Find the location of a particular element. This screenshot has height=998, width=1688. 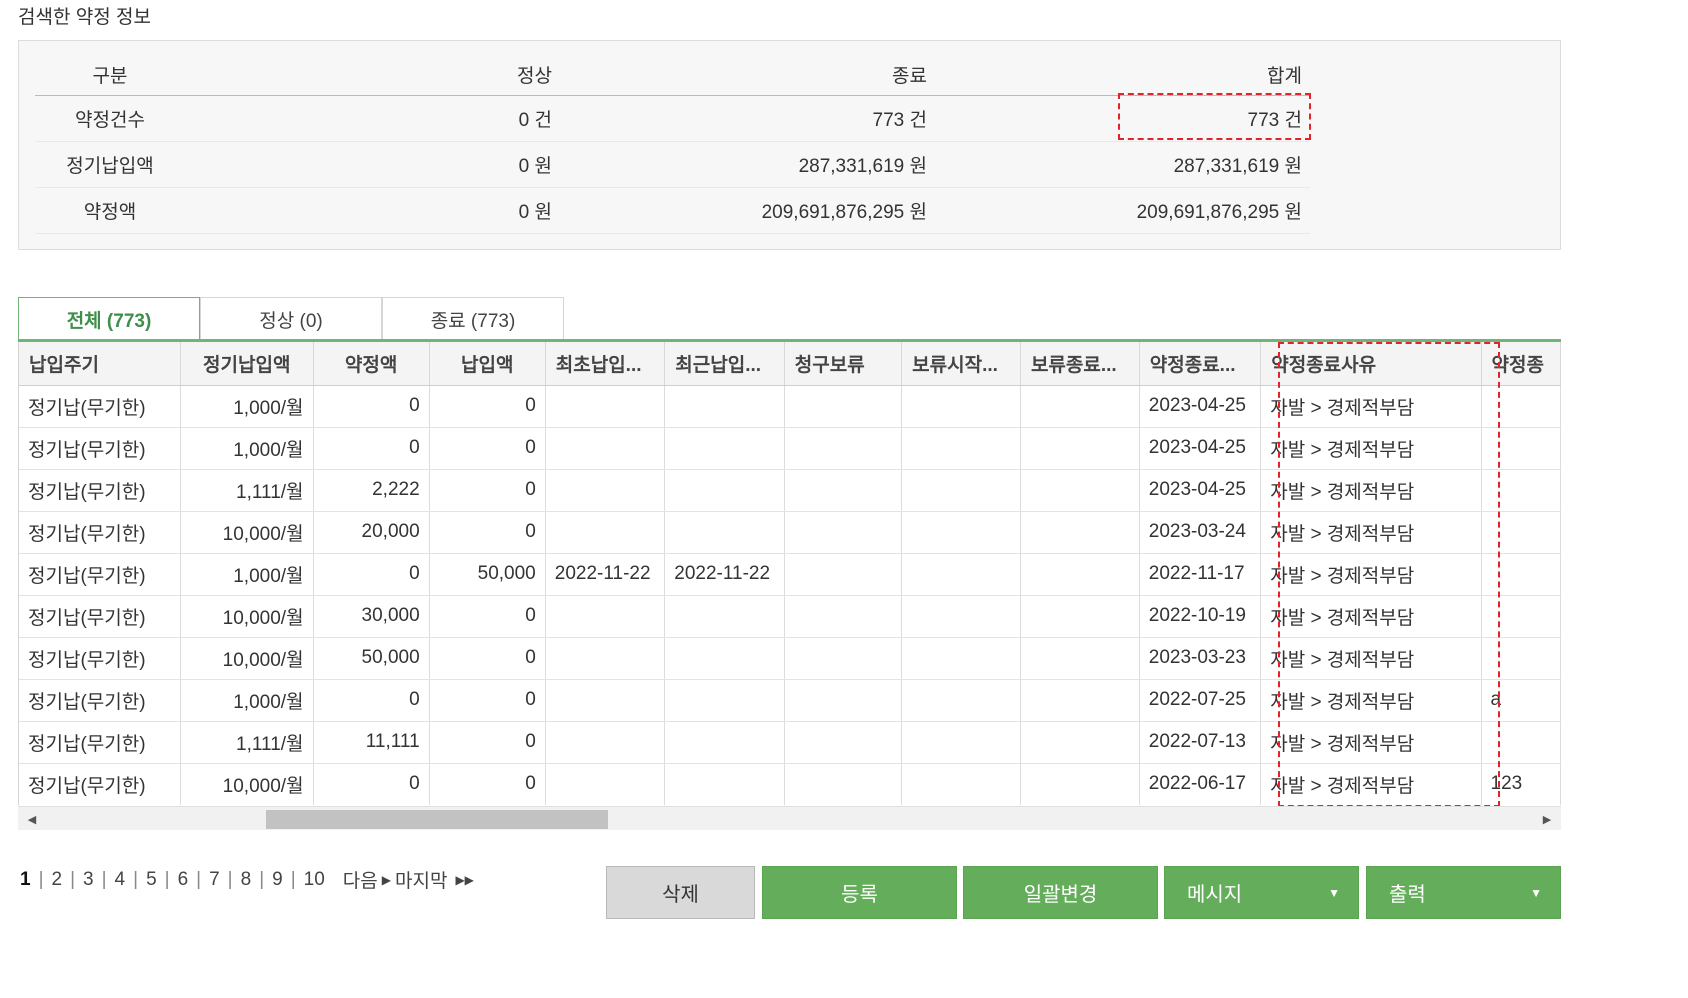

grid-cell: 2022-07-25 is located at coordinates (1200, 700).